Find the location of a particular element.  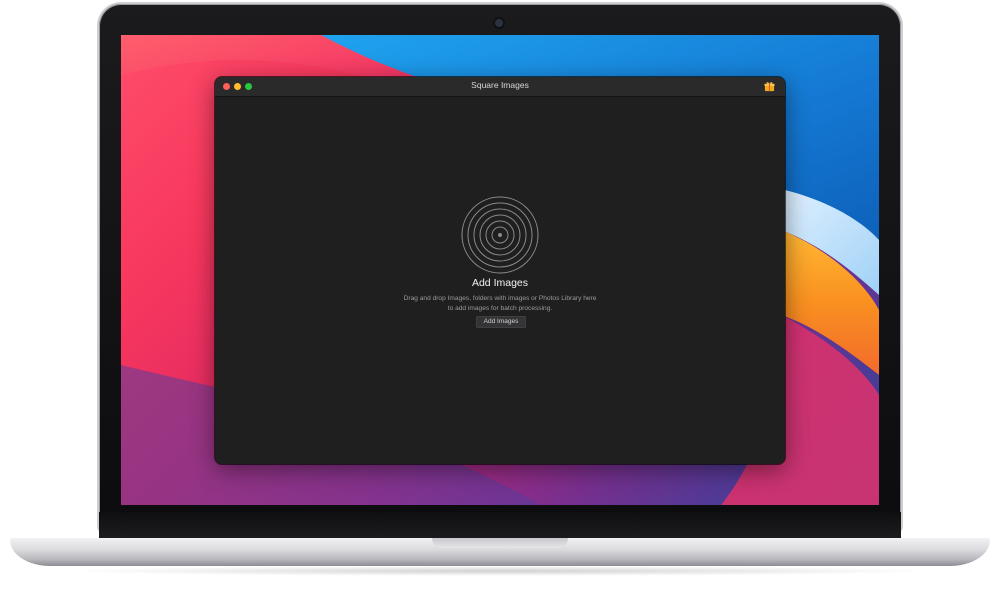

laptop-bezel-bottom is located at coordinates (500, 525).